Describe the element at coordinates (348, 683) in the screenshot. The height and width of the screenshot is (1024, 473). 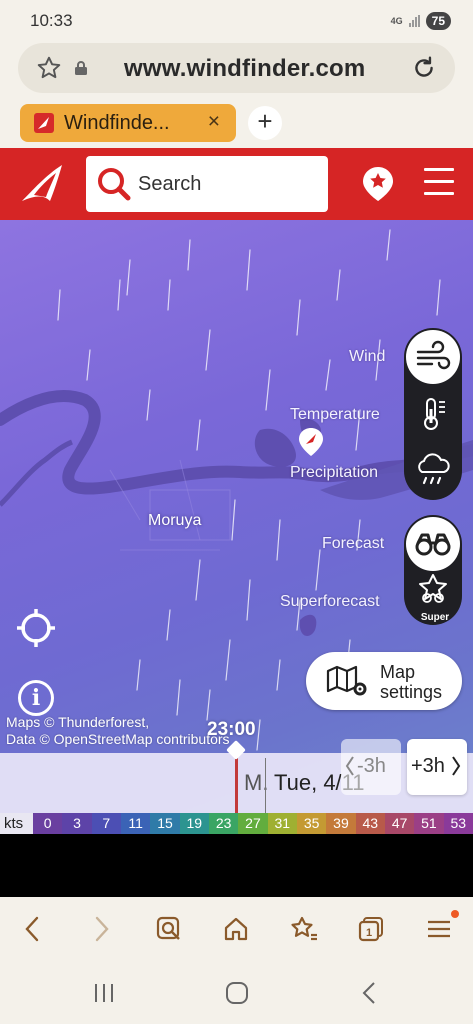
I see `map-settings-icon` at that location.